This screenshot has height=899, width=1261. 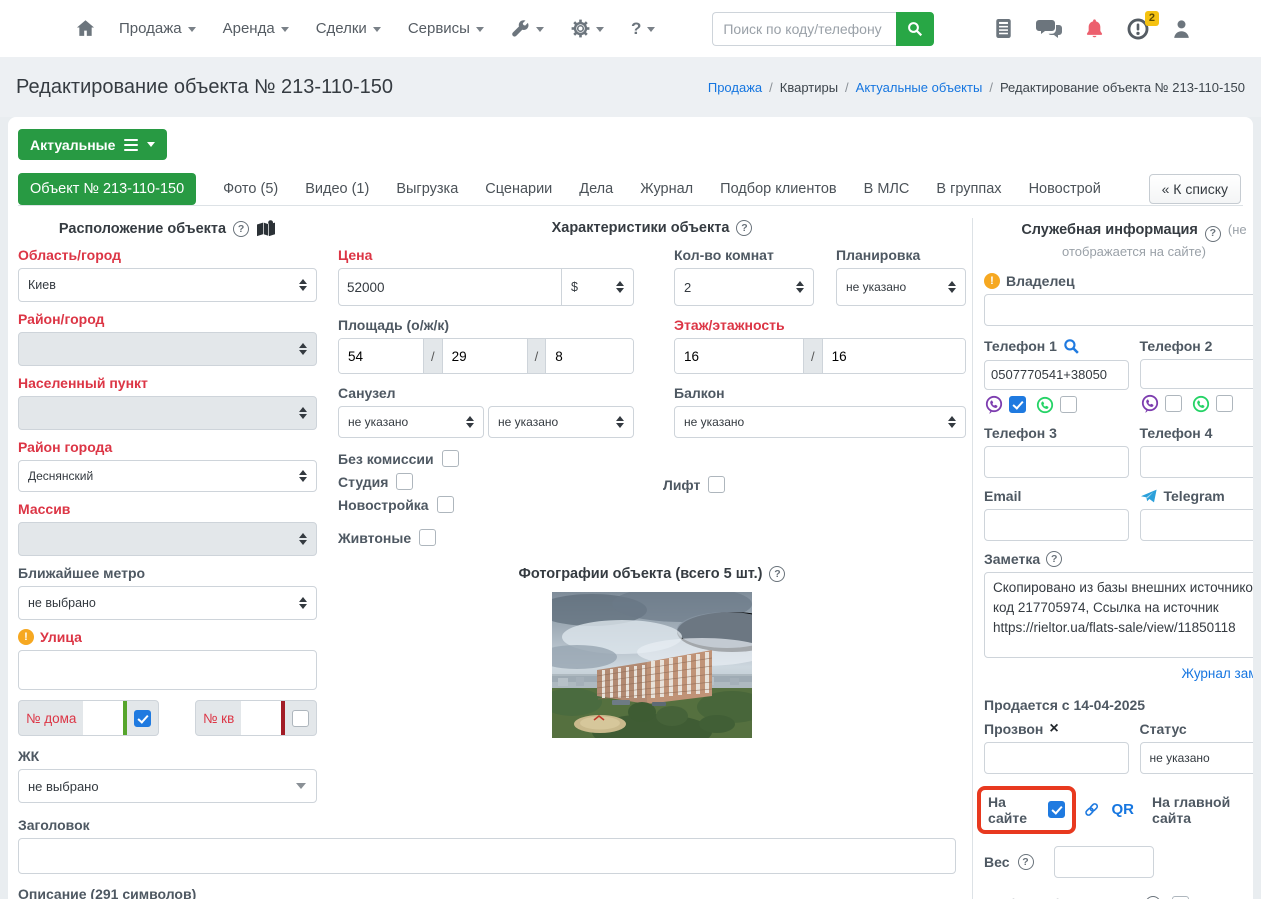 I want to click on phone1-input, so click(x=1056, y=374).